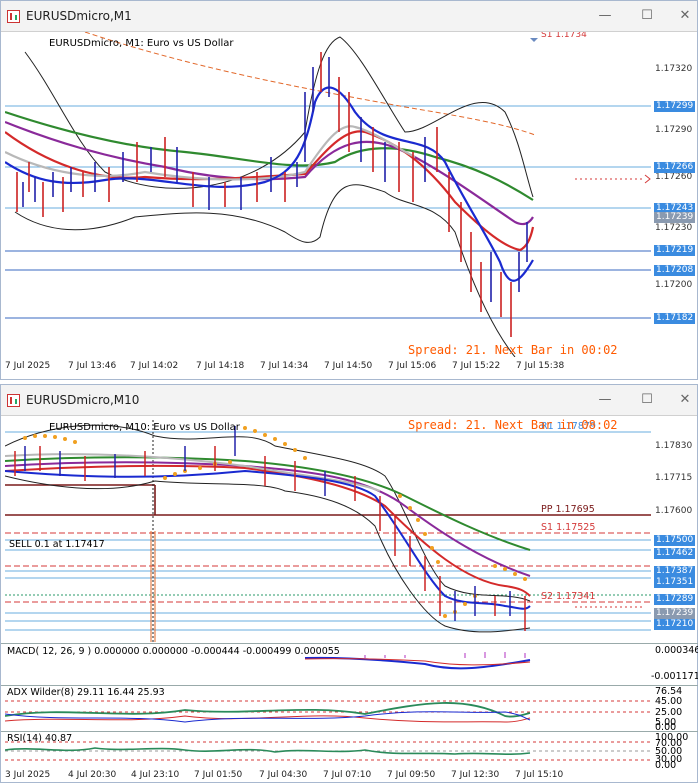 Image resolution: width=698 pixels, height=783 pixels. I want to click on price-tick: 1.17320, so click(674, 69).